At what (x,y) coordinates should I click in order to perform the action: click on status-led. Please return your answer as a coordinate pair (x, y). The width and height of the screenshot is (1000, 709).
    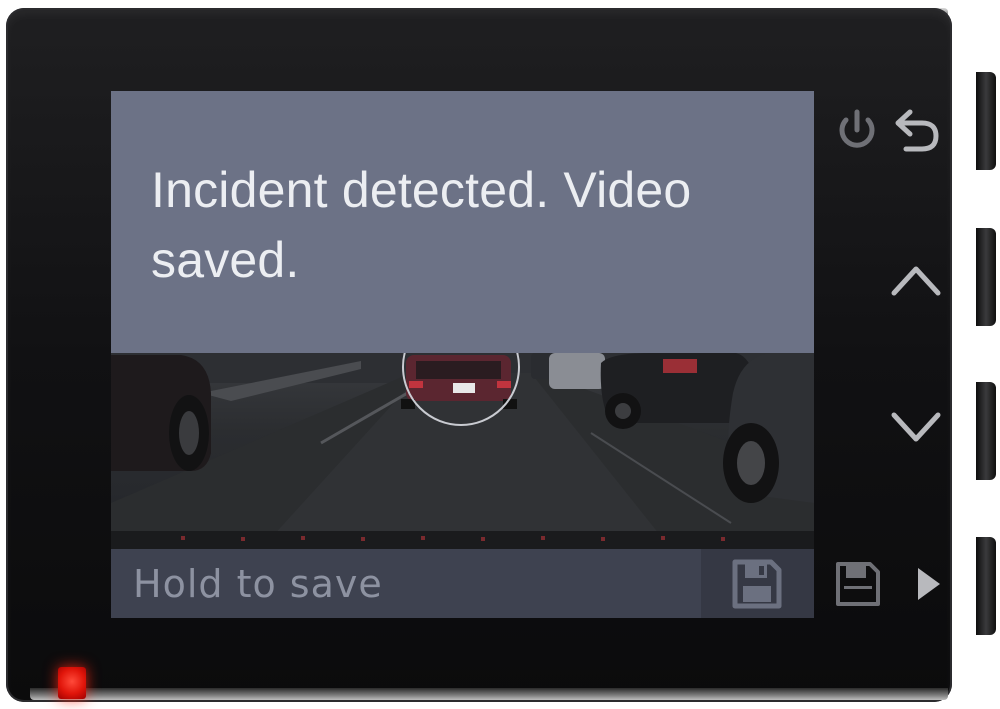
    Looking at the image, I should click on (72, 683).